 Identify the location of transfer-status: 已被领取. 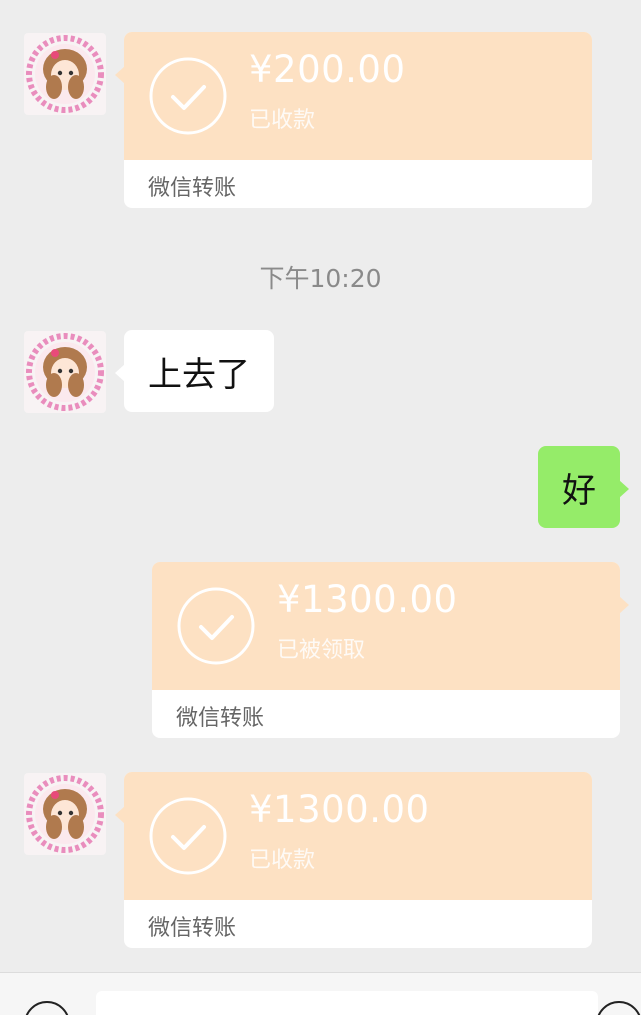
(321, 650).